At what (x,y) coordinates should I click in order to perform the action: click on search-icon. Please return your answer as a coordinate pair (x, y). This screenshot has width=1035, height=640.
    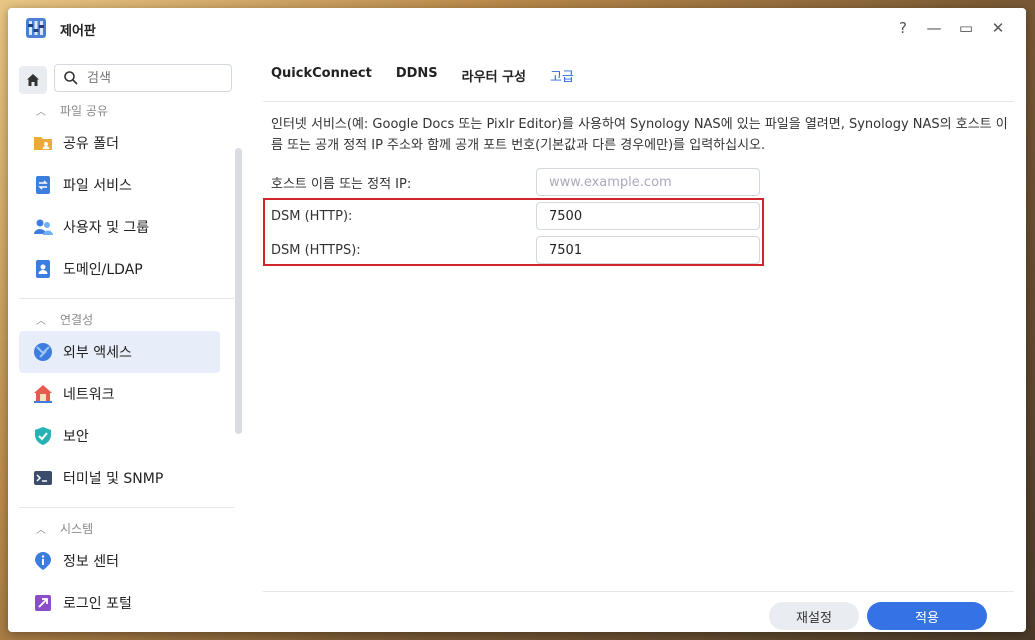
    Looking at the image, I should click on (71, 78).